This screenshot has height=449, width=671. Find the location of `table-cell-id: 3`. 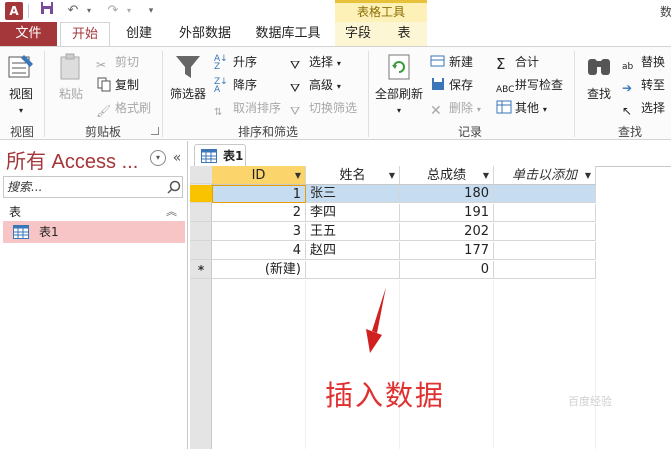

table-cell-id: 3 is located at coordinates (259, 232).